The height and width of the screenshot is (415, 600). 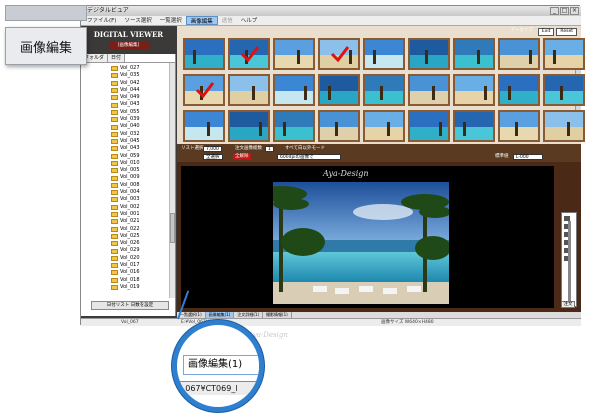 I want to click on folder-item: Vol_020, so click(x=143, y=258).